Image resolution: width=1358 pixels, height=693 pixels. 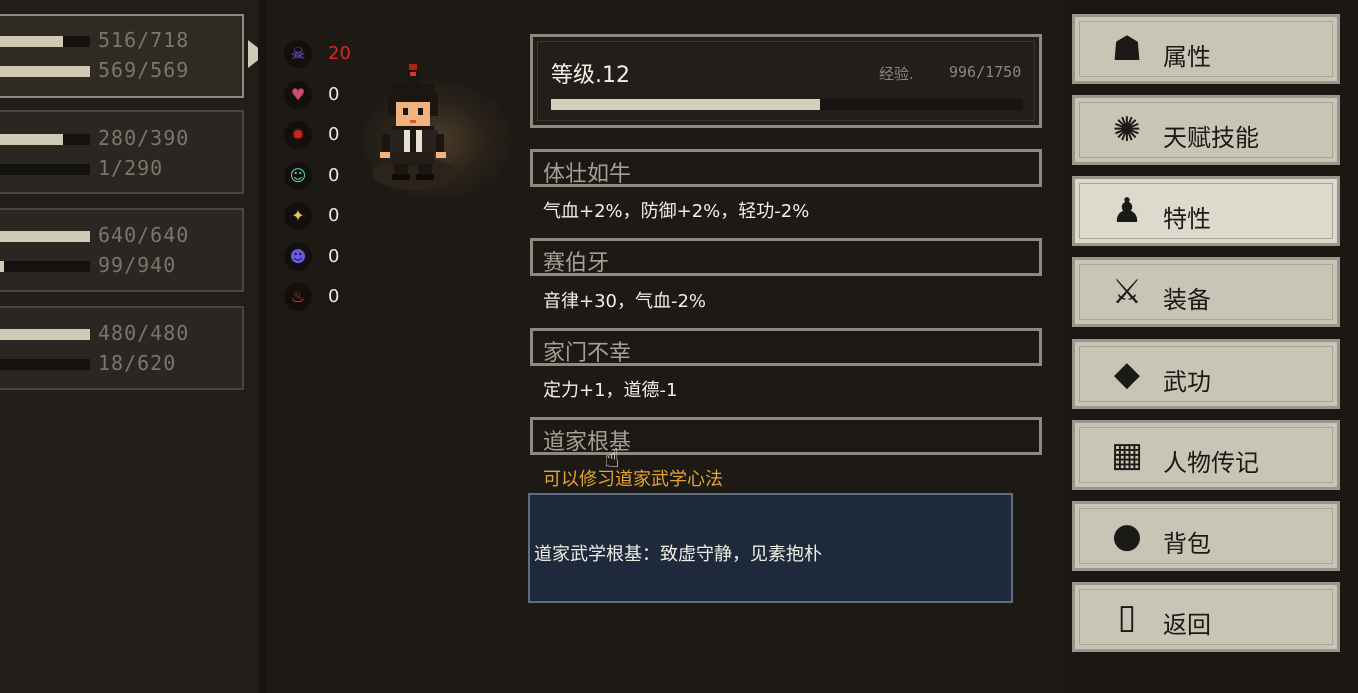 What do you see at coordinates (786, 168) in the screenshot?
I see `trait-header: 体壮如牛` at bounding box center [786, 168].